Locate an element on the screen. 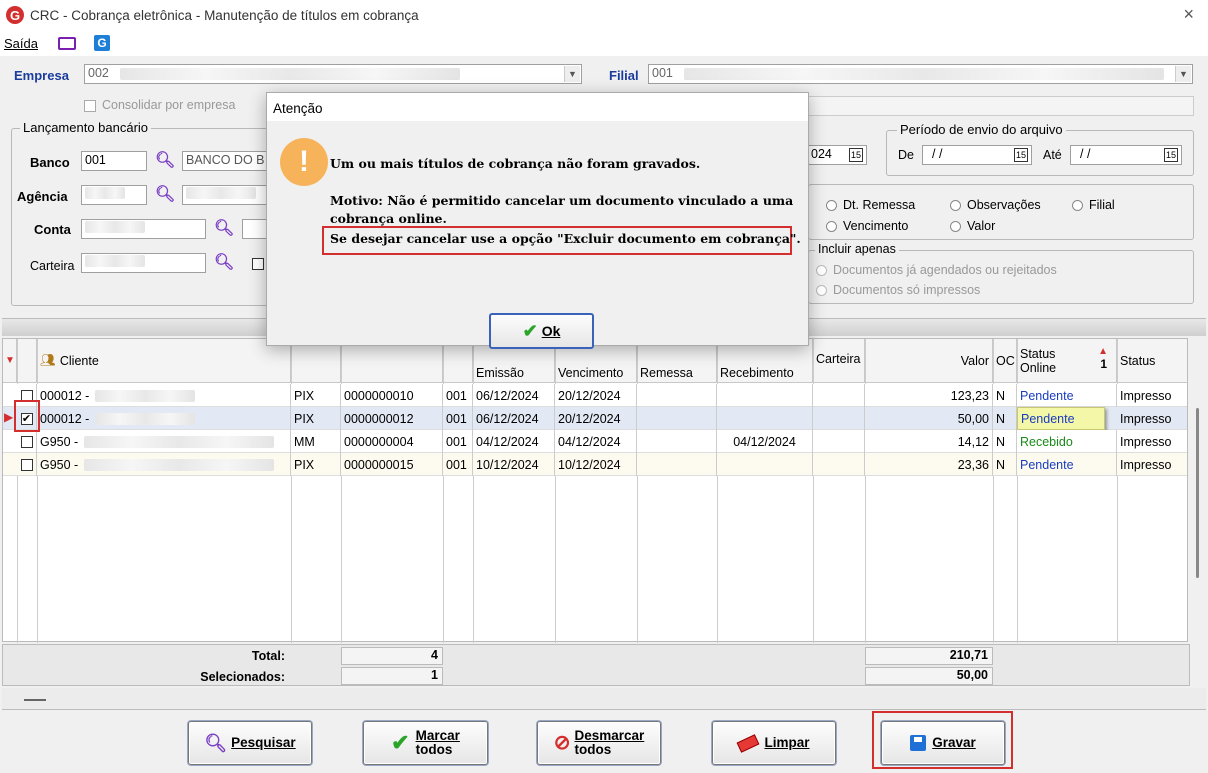 This screenshot has width=1208, height=773. disabled-field is located at coordinates (1001, 106).